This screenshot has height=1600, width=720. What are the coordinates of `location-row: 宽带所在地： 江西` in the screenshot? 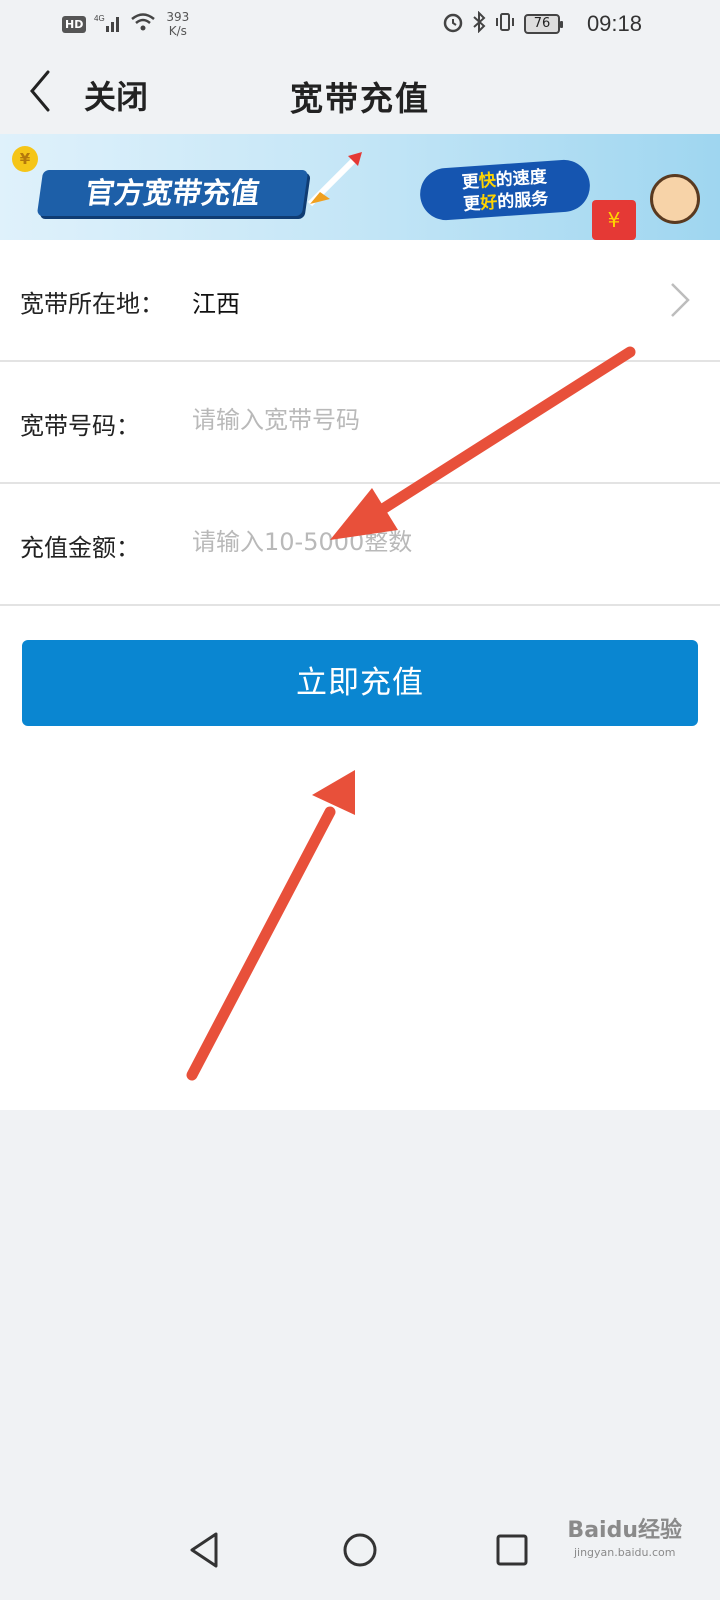 It's located at (360, 301).